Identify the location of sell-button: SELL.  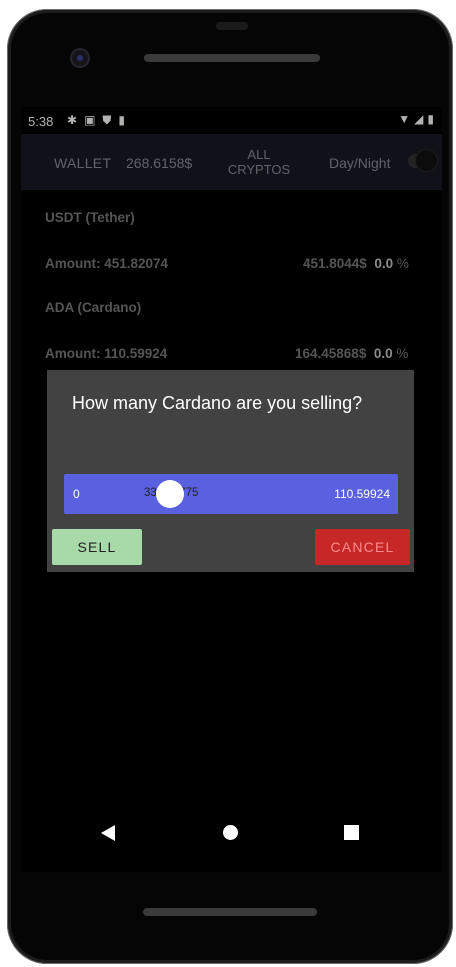
(97, 547).